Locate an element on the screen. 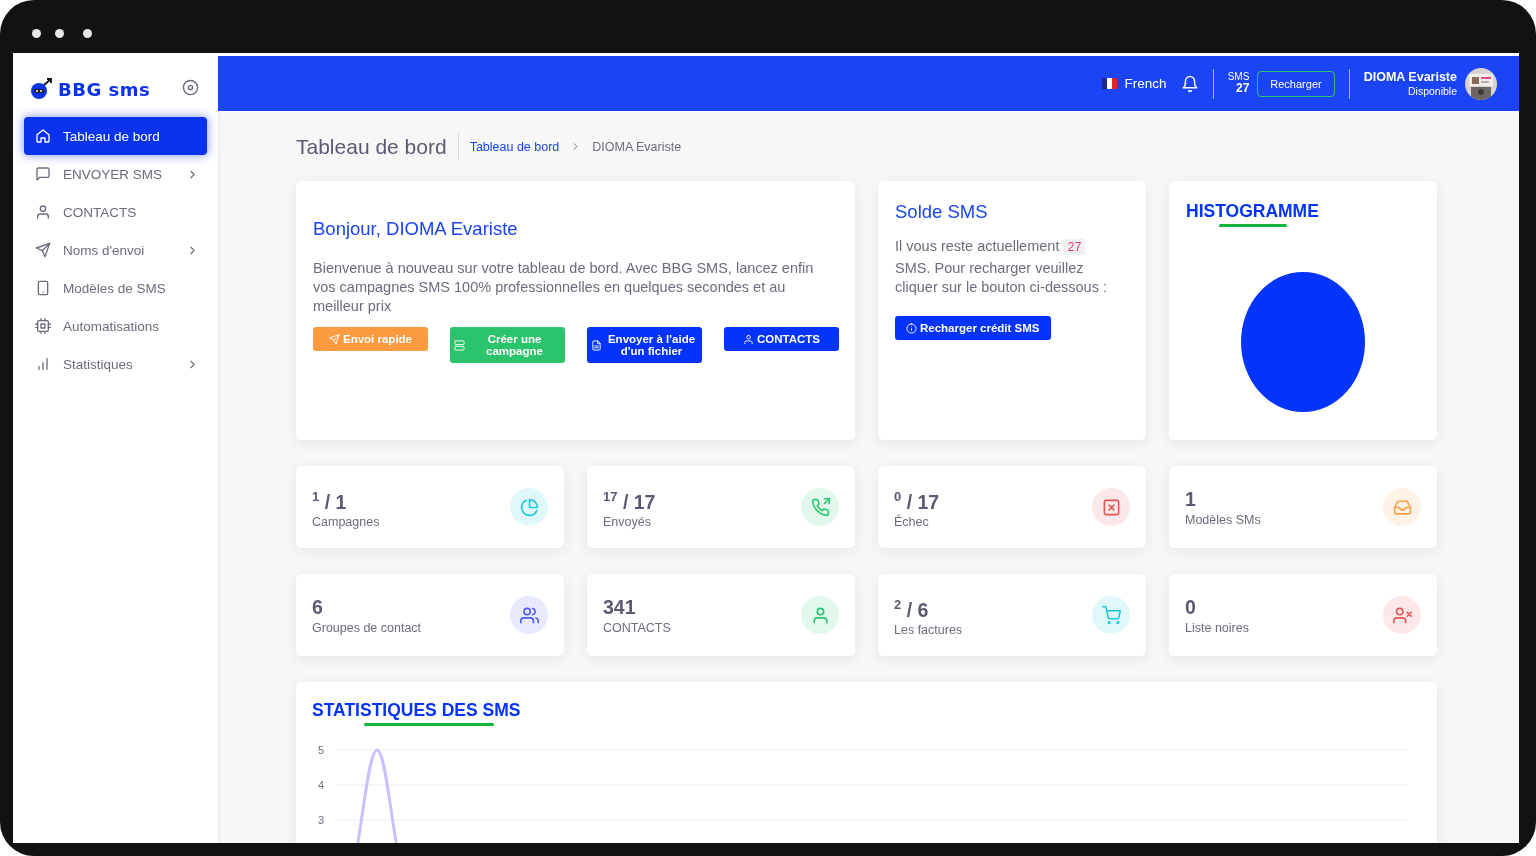 This screenshot has width=1536, height=856. phone-icon is located at coordinates (43, 288).